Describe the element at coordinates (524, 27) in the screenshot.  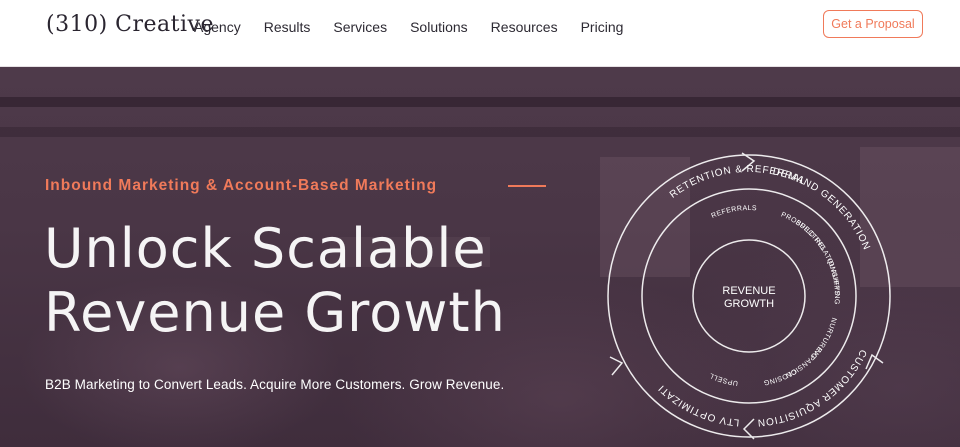
I see `nav-resources: Resources` at that location.